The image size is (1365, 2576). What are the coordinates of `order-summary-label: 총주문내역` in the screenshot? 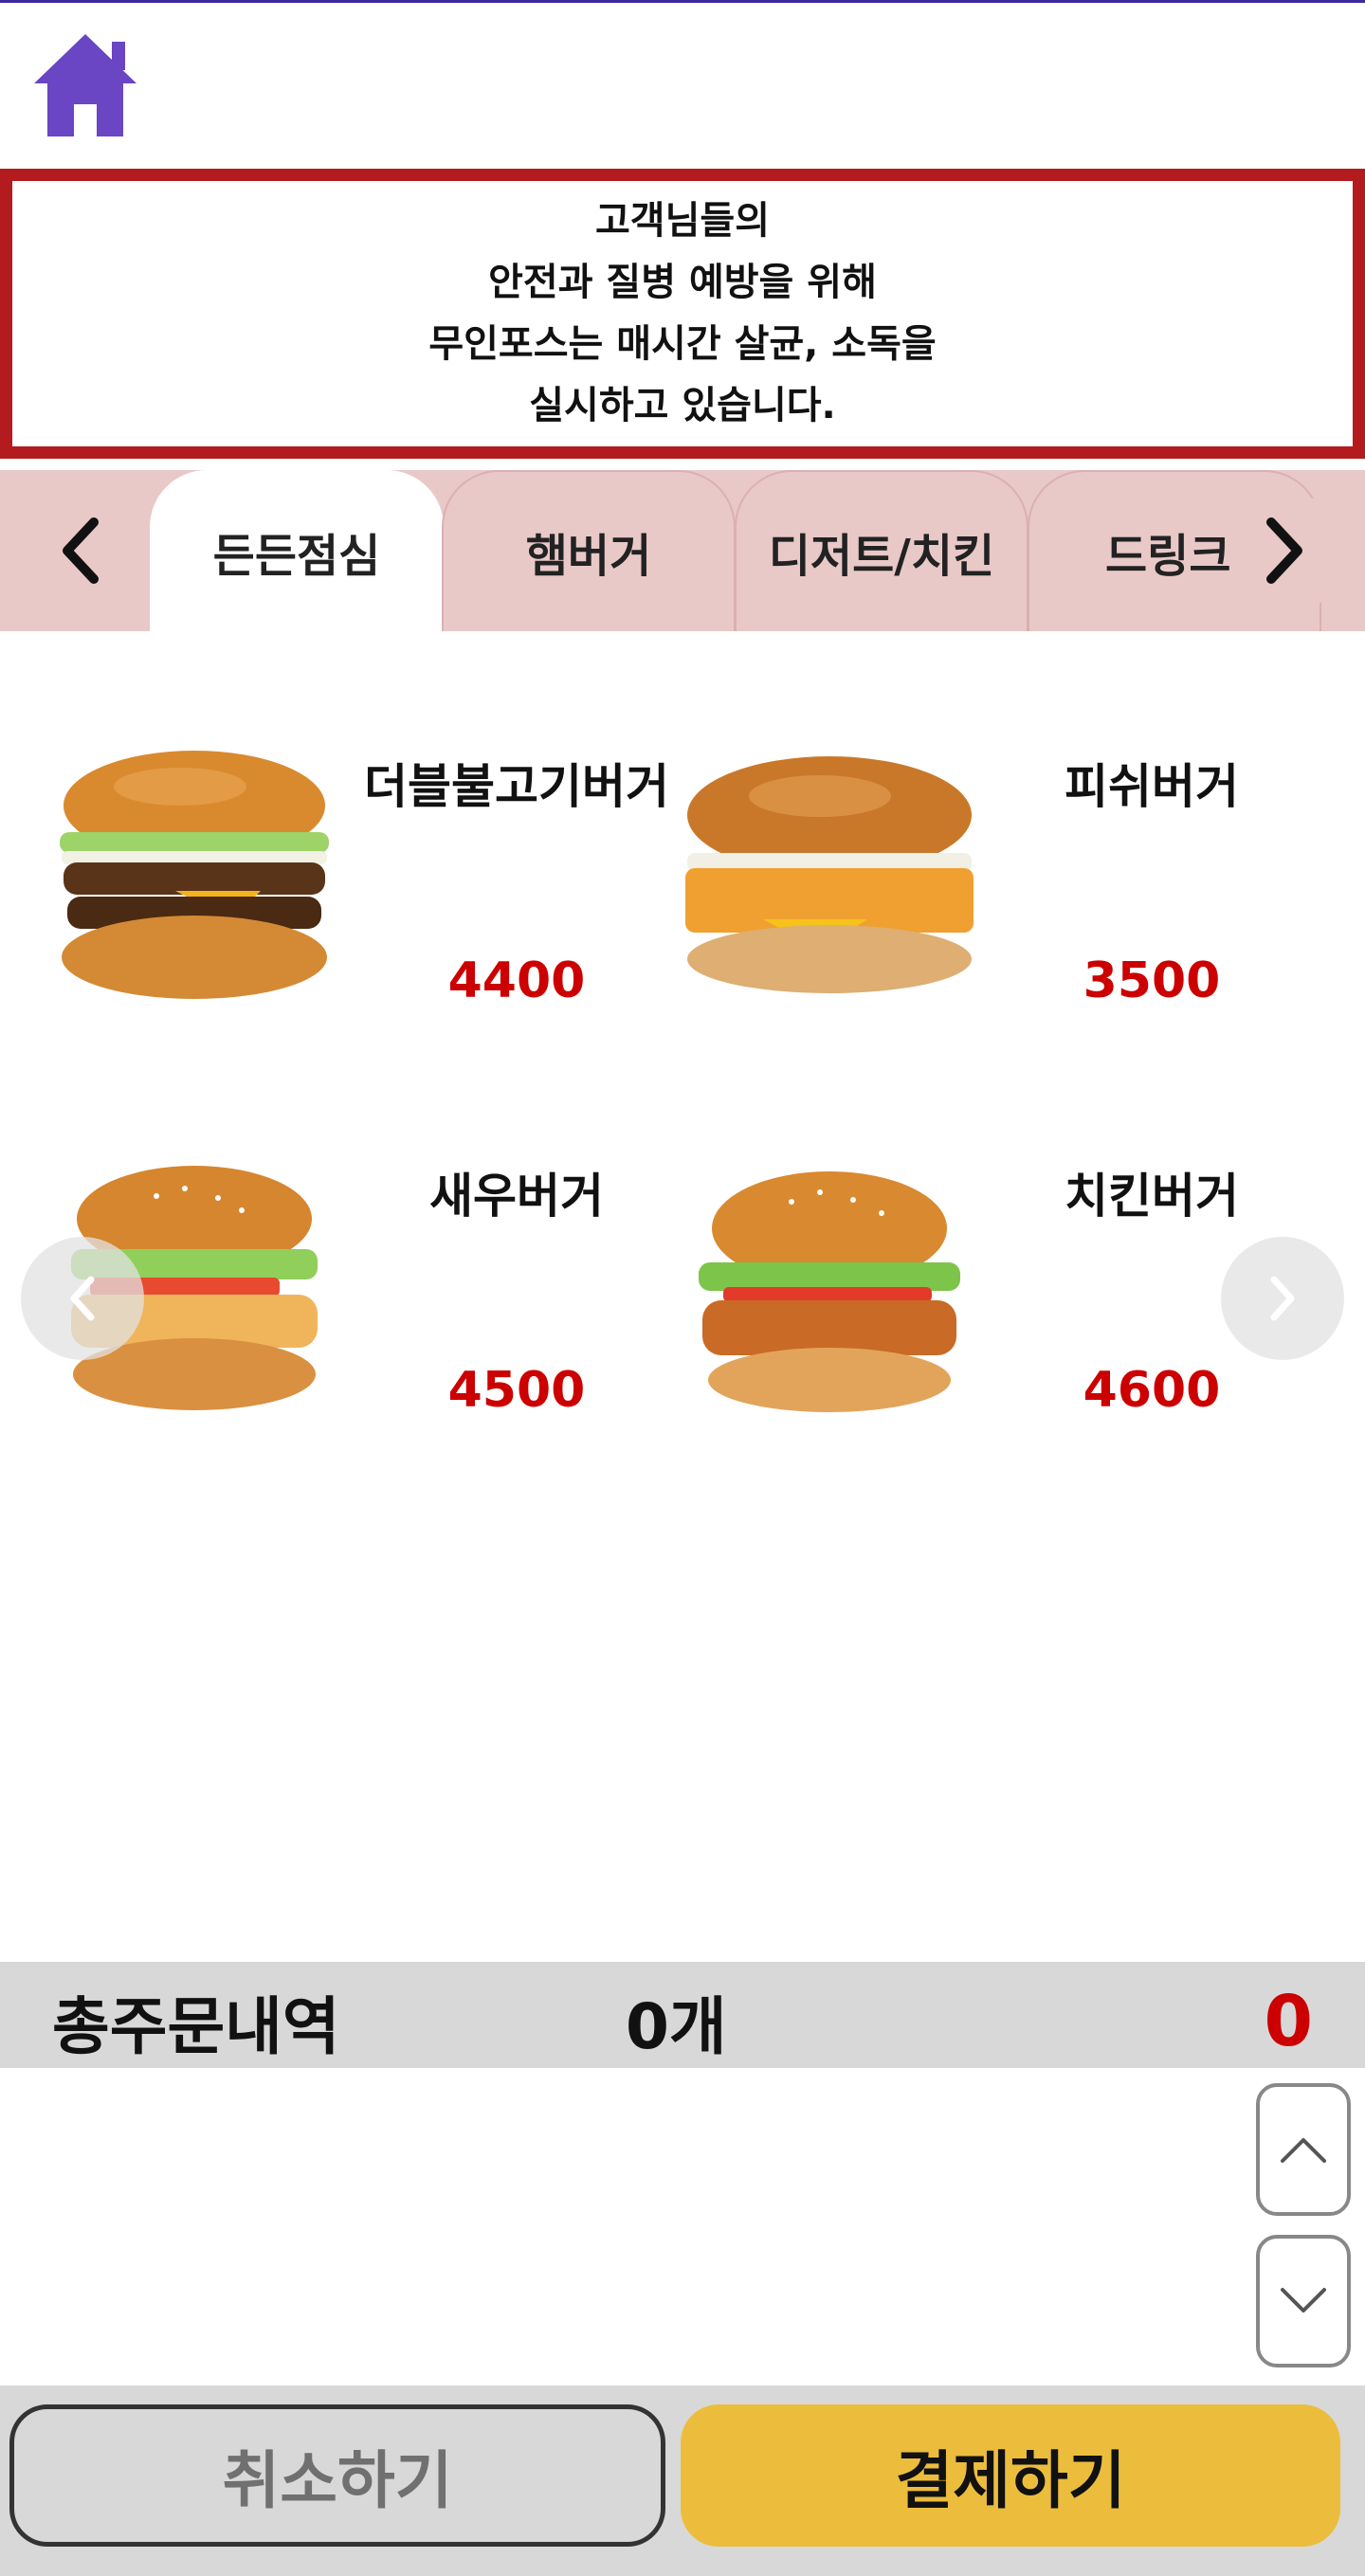 It's located at (196, 2027).